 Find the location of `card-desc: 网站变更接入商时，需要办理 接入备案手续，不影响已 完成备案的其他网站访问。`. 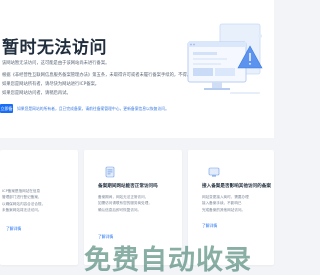

card-desc: 网站变更接入商时，需要办理 接入备案手续，不影响已 完成备案的其他网站访问。 is located at coordinates (225, 203).